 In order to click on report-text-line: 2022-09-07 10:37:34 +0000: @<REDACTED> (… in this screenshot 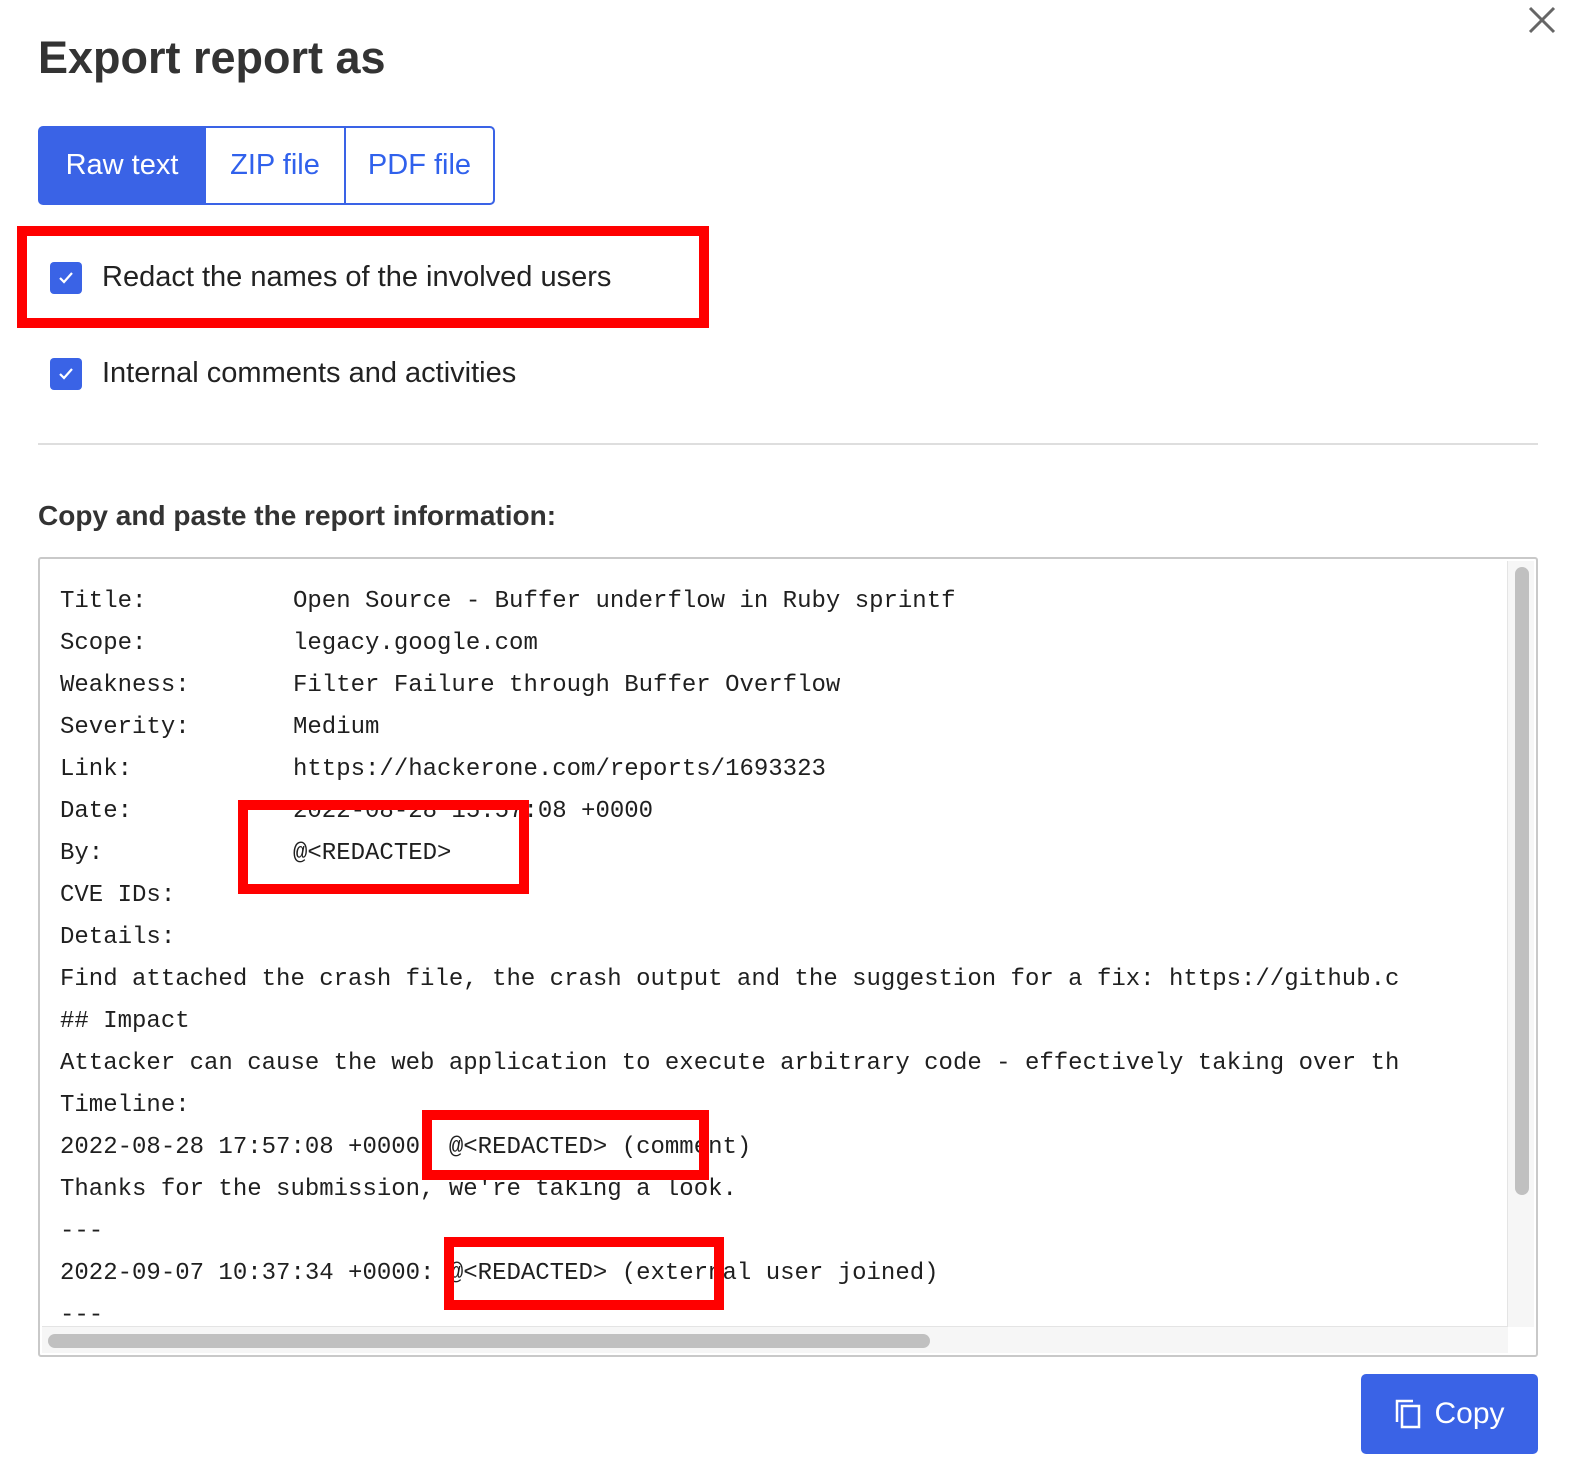, I will do `click(499, 1273)`.